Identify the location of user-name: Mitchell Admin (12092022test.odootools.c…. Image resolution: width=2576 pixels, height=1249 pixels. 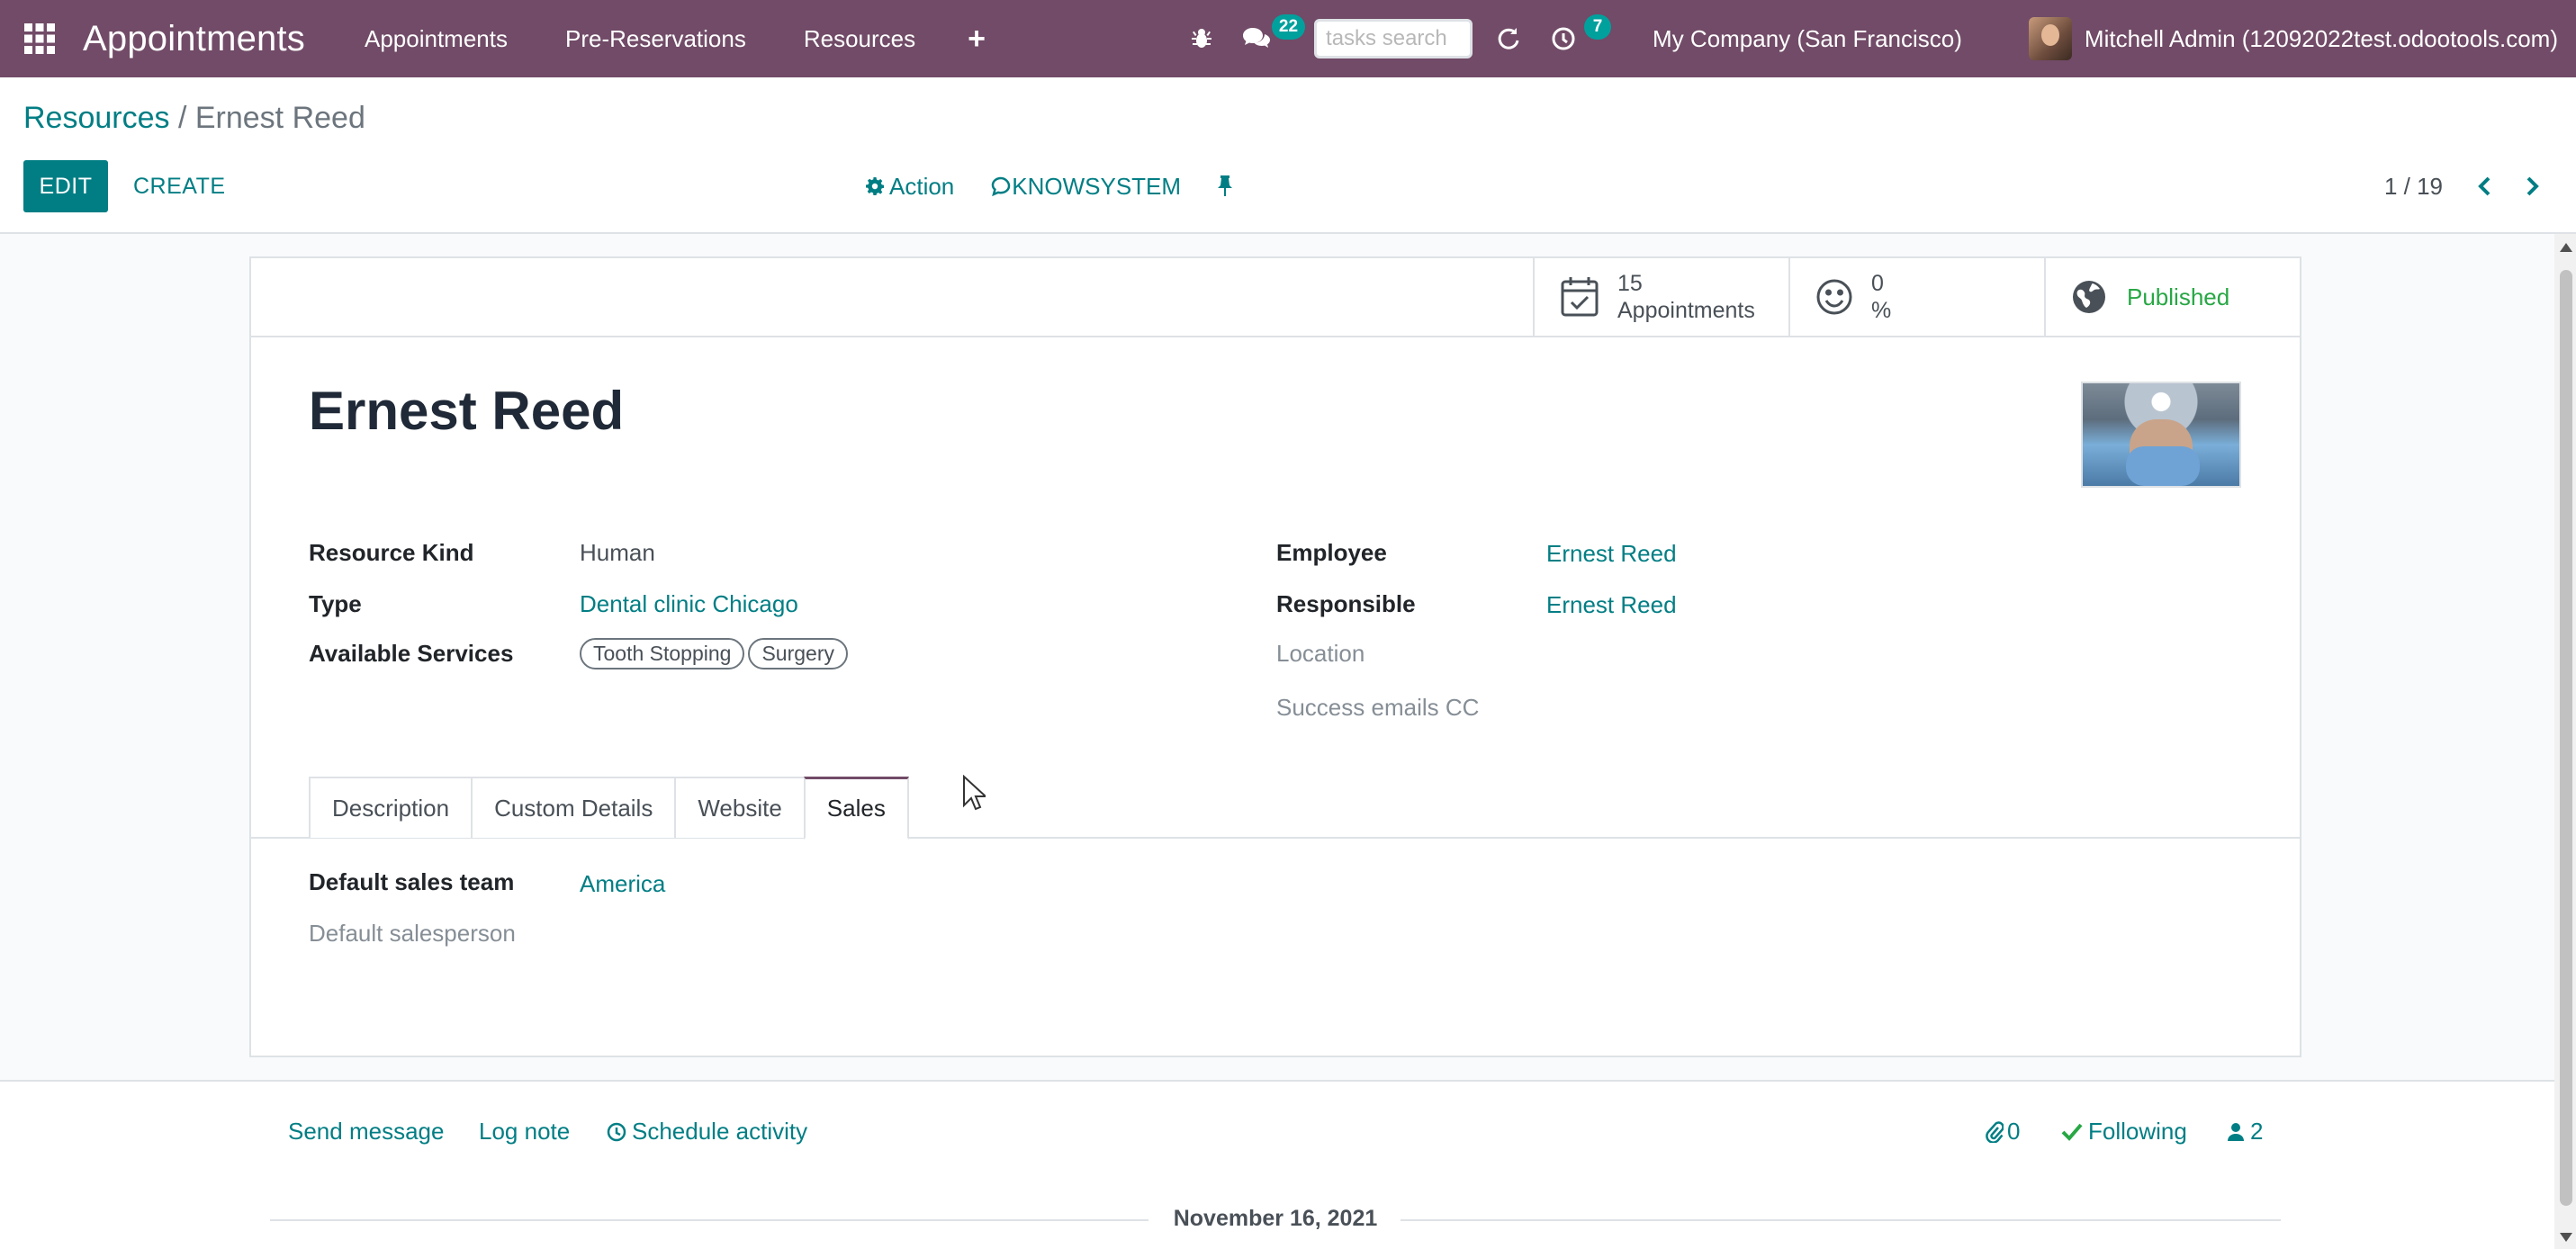
(2321, 38).